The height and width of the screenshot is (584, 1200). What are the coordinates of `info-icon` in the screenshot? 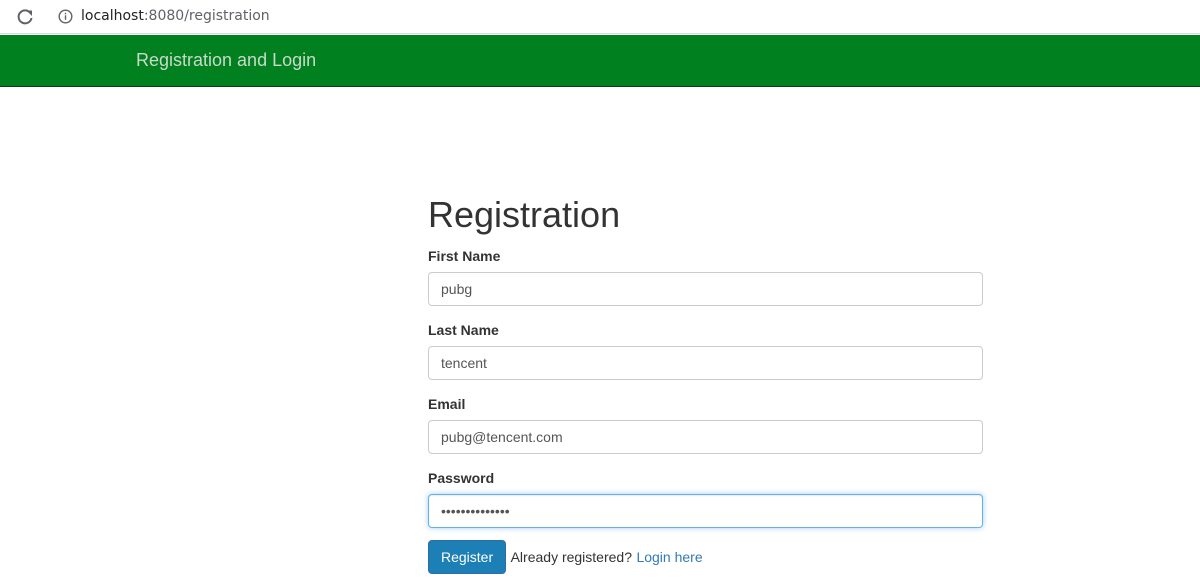 It's located at (65, 16).